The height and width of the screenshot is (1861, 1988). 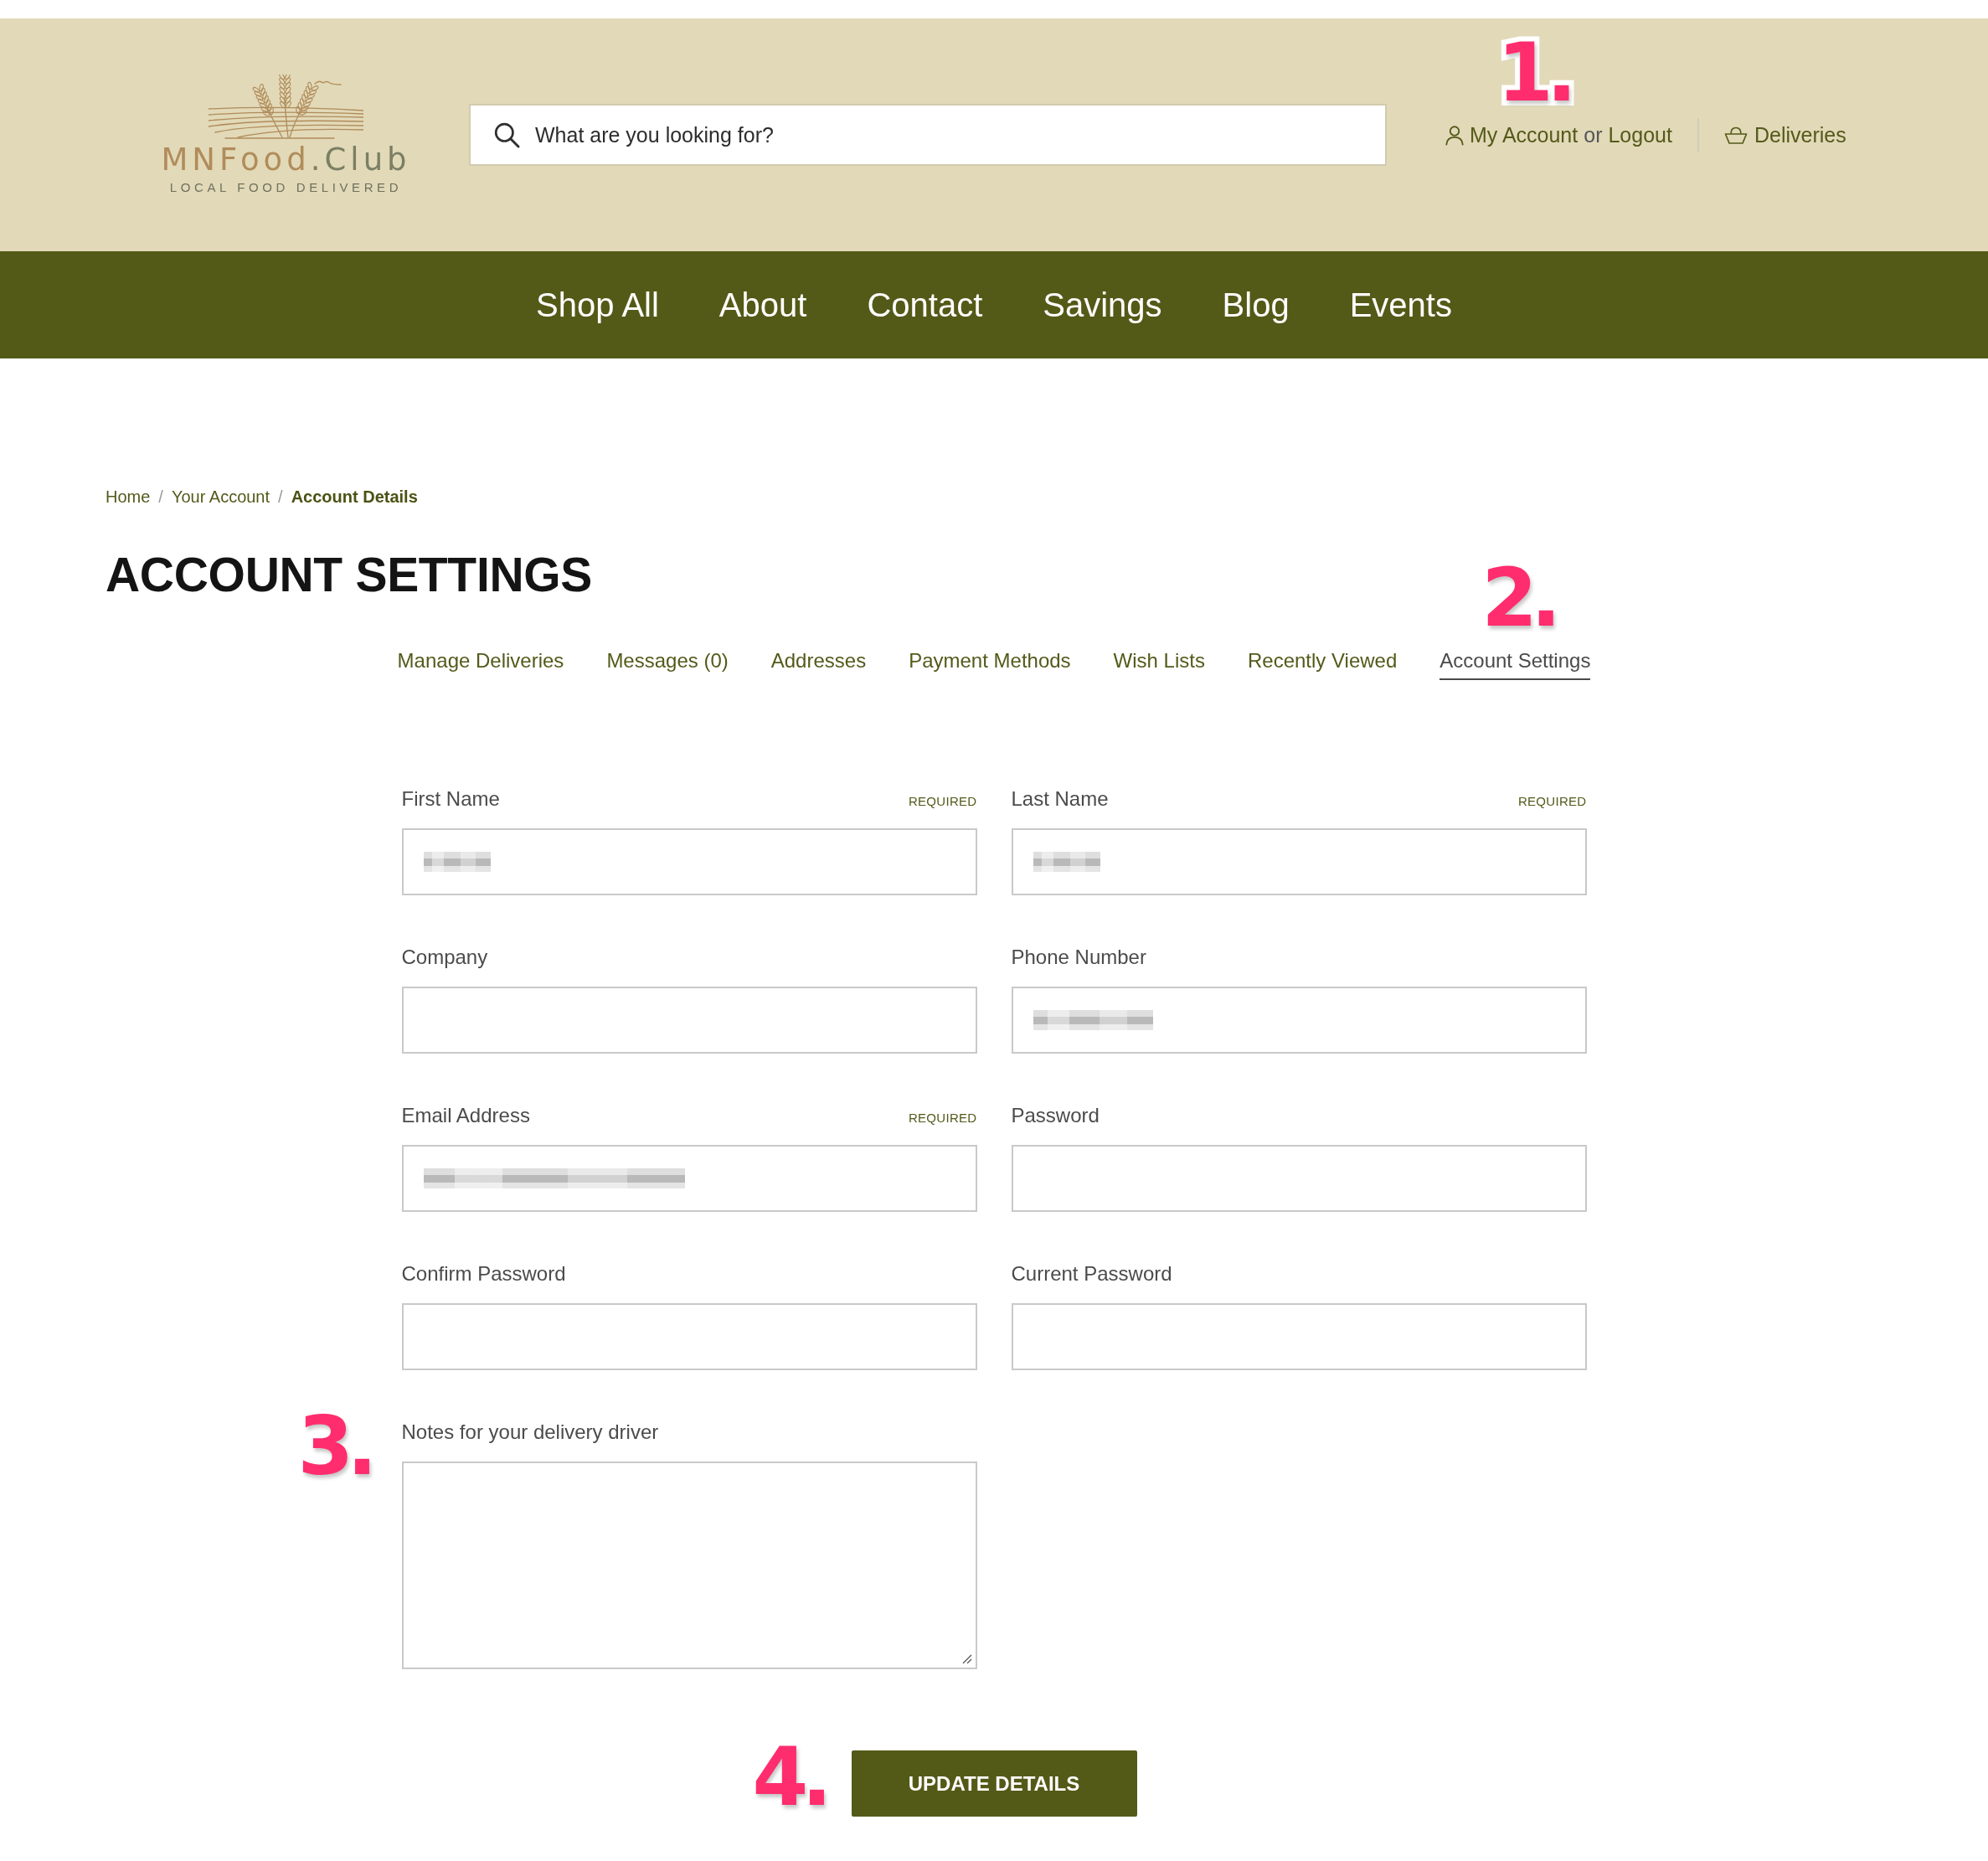 I want to click on logo-wordmark: MNFood.Club, so click(x=286, y=160).